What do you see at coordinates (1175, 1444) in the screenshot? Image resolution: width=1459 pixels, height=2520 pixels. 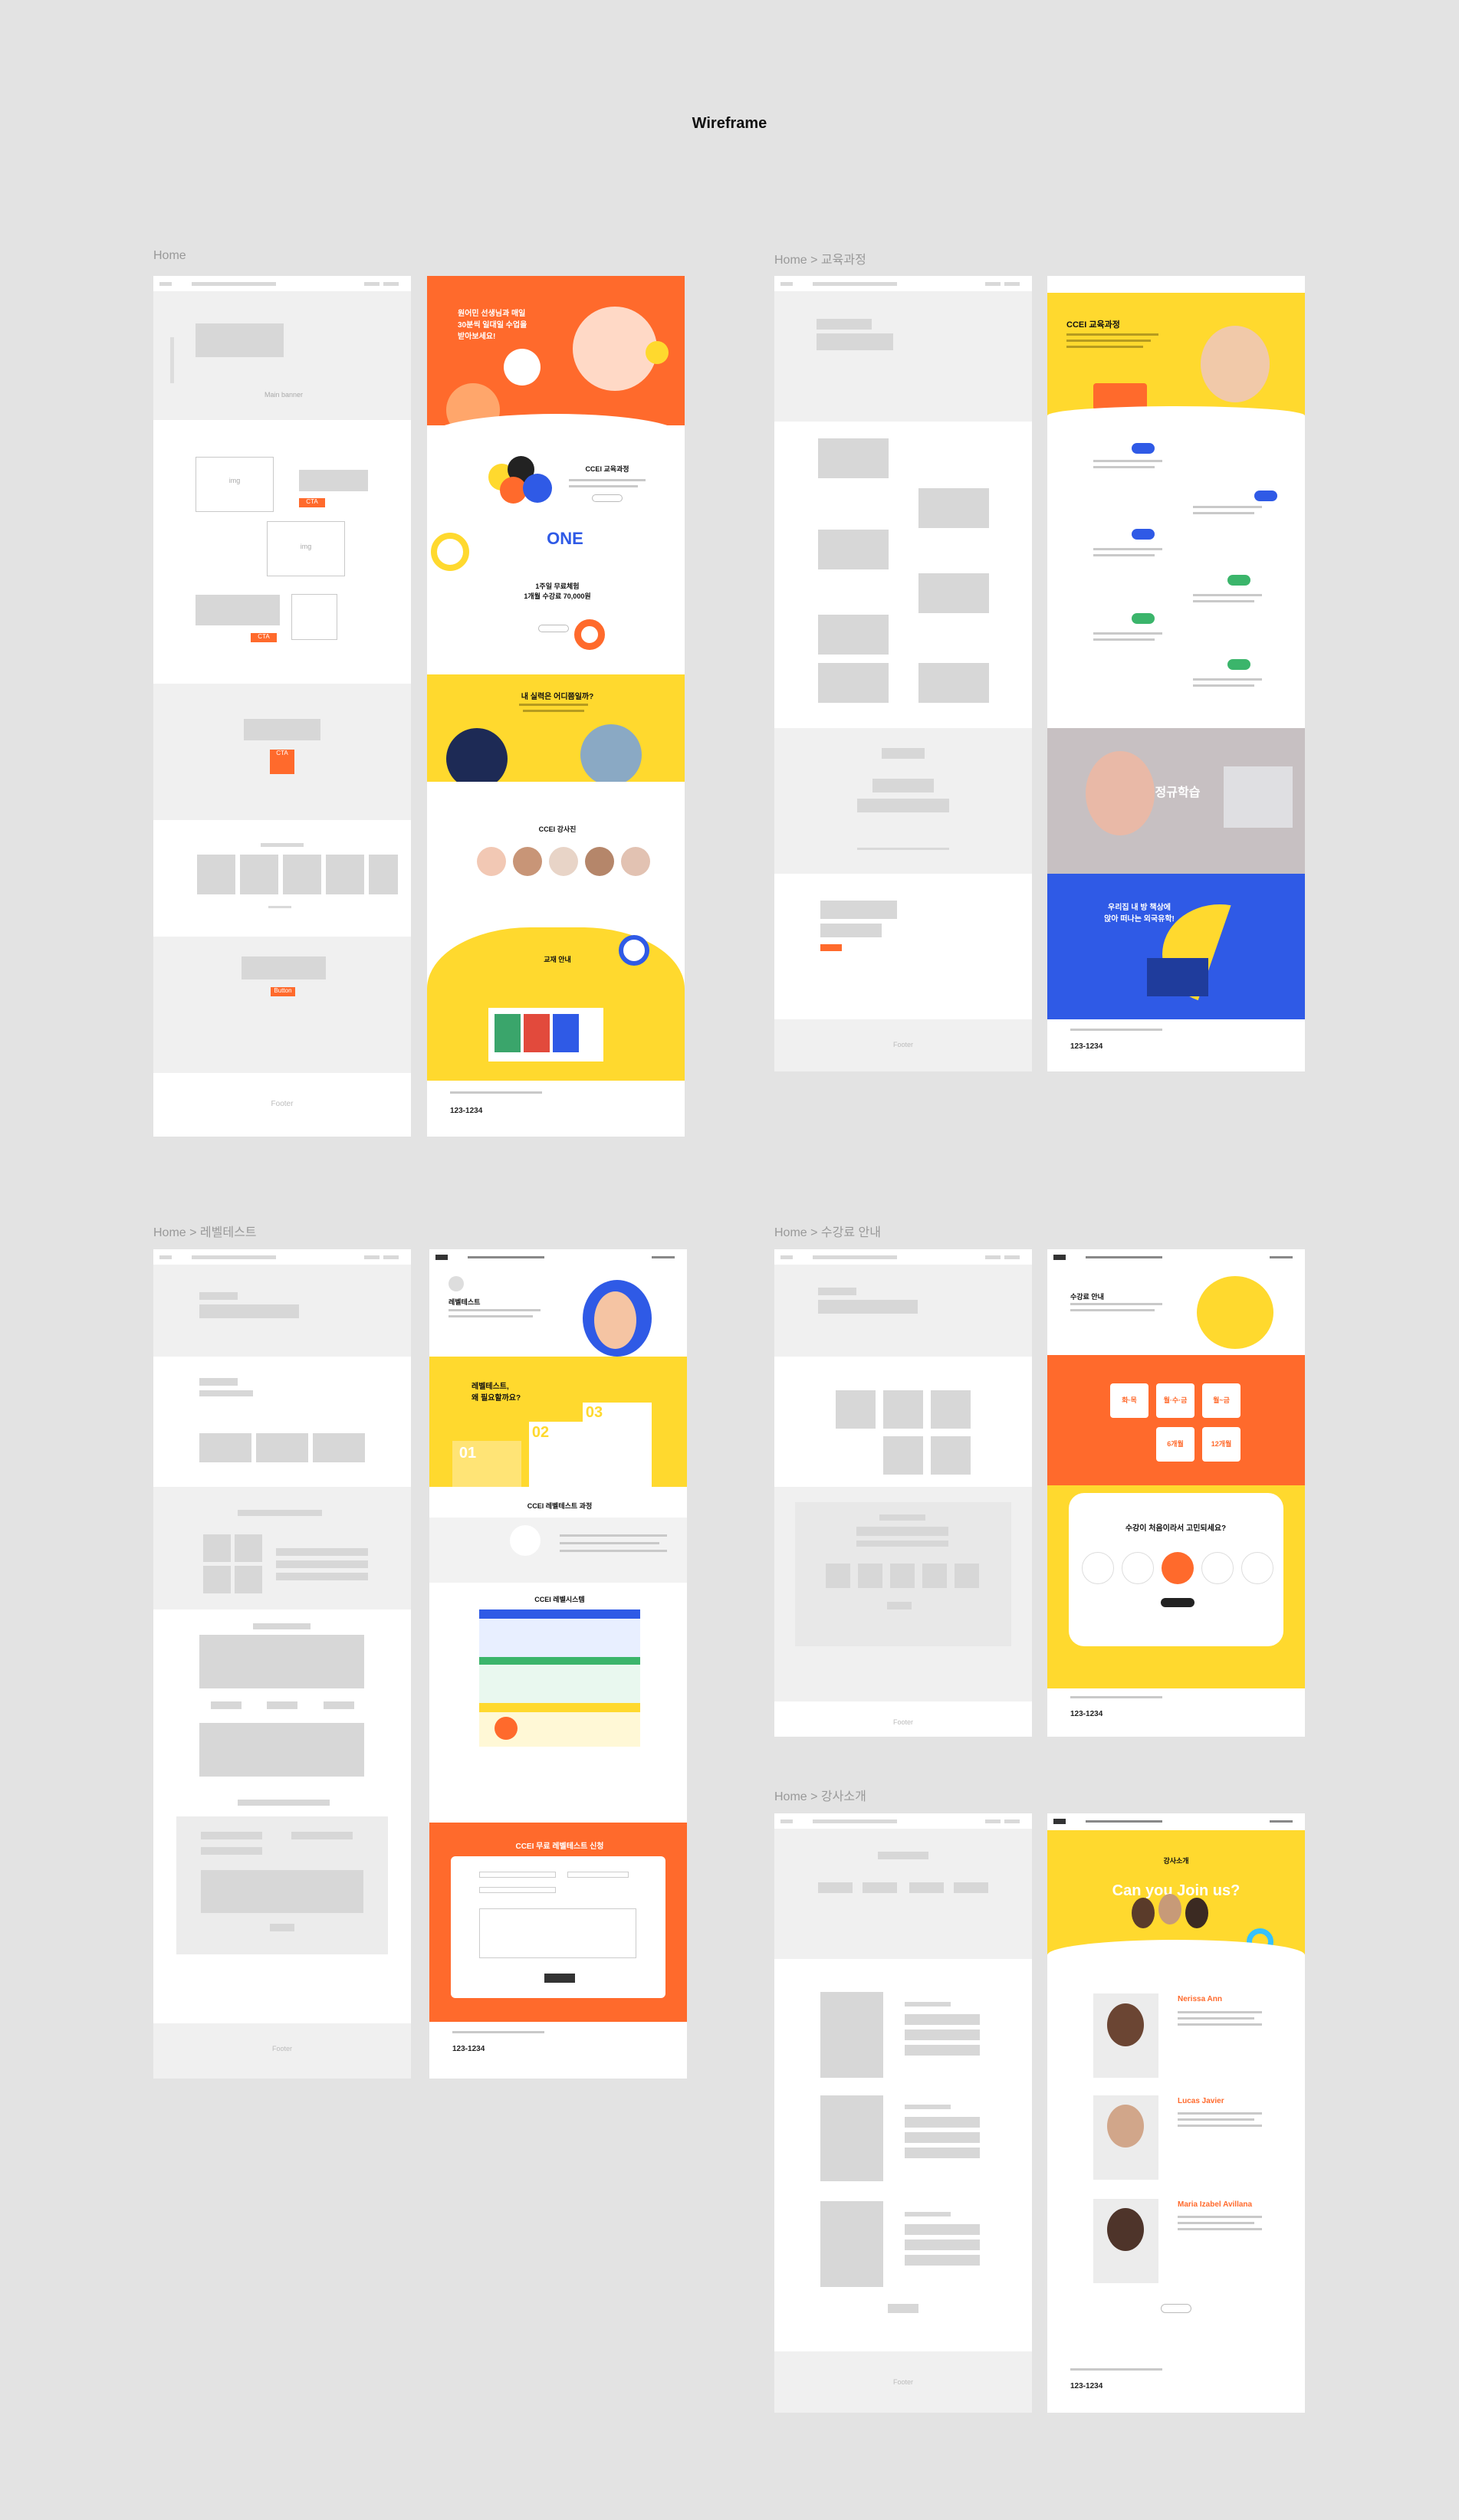 I see `tier-4: 6개월` at bounding box center [1175, 1444].